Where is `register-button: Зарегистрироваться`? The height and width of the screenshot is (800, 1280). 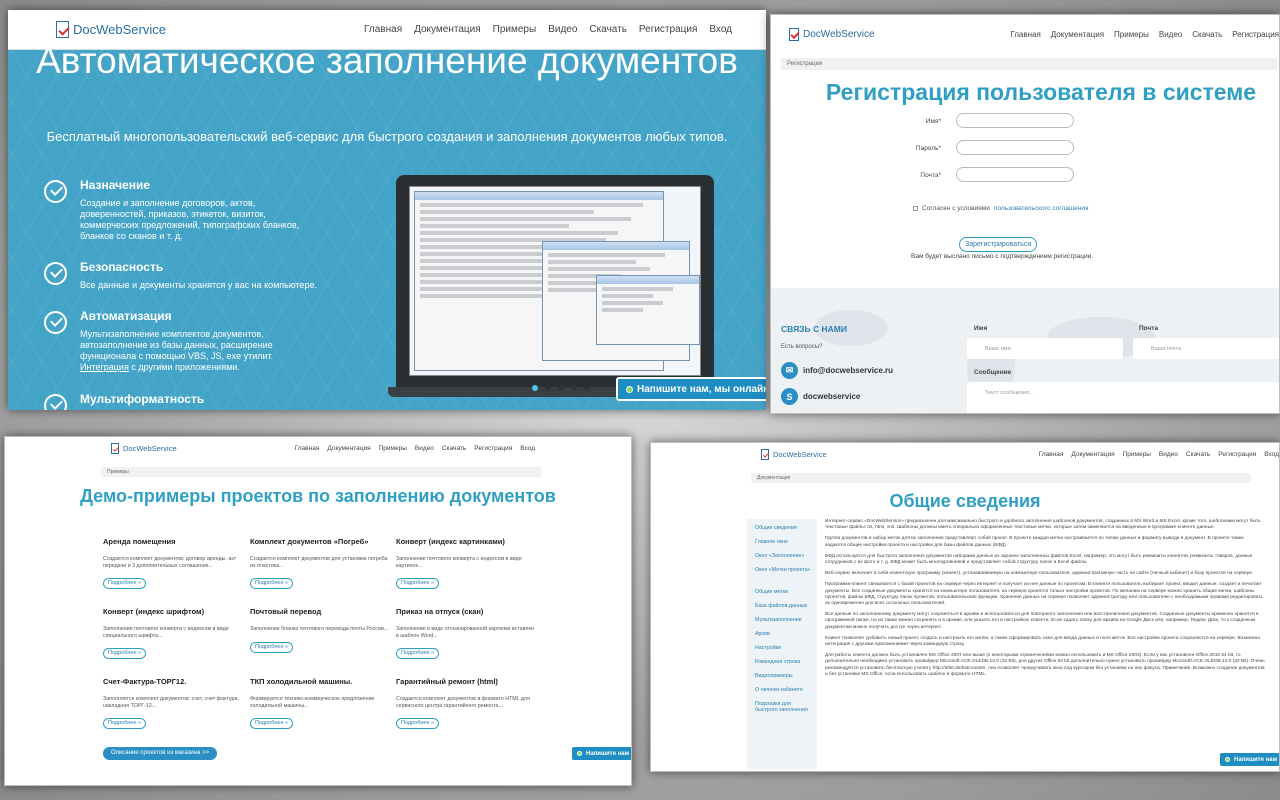
register-button: Зарегистрироваться is located at coordinates (998, 244).